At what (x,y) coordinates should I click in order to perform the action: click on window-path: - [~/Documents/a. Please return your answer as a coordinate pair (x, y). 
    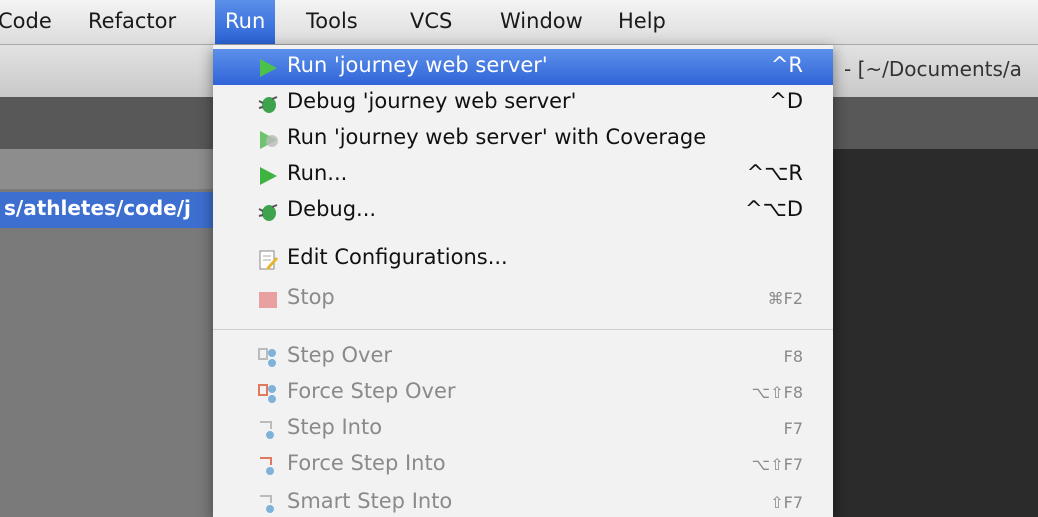
    Looking at the image, I should click on (933, 69).